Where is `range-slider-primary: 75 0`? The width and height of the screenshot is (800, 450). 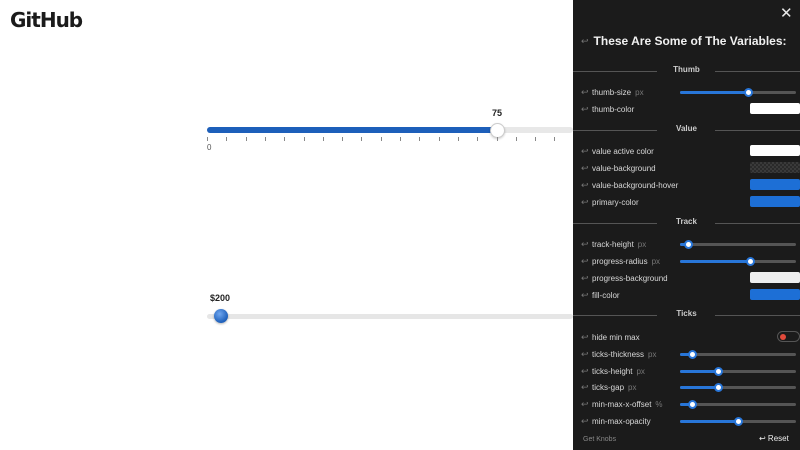
range-slider-primary: 75 0 is located at coordinates (407, 133).